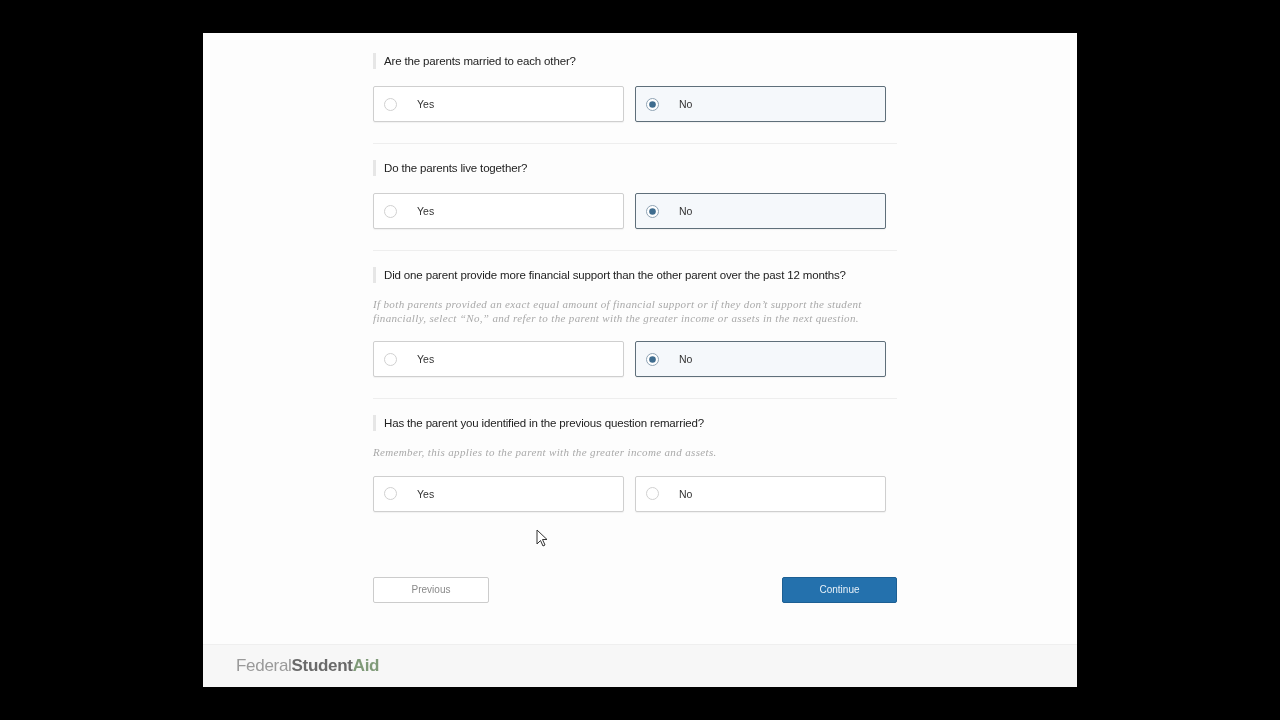 The width and height of the screenshot is (1280, 720). What do you see at coordinates (450, 168) in the screenshot?
I see `question-text: Do the parents live together?` at bounding box center [450, 168].